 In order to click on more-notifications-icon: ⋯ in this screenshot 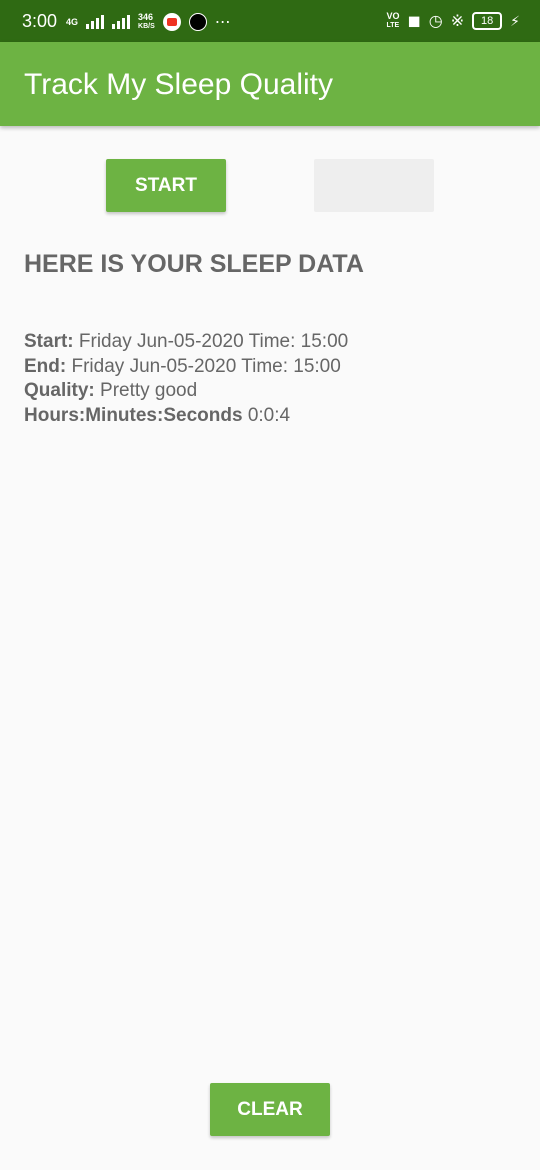, I will do `click(223, 22)`.